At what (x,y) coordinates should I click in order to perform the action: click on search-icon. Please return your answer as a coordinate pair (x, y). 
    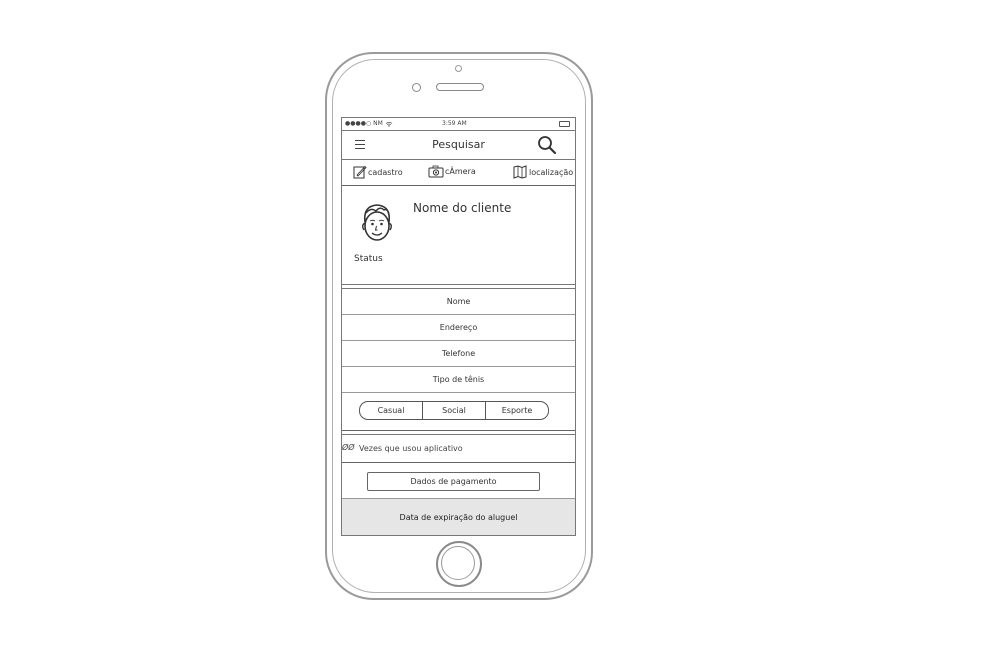
    Looking at the image, I should click on (547, 145).